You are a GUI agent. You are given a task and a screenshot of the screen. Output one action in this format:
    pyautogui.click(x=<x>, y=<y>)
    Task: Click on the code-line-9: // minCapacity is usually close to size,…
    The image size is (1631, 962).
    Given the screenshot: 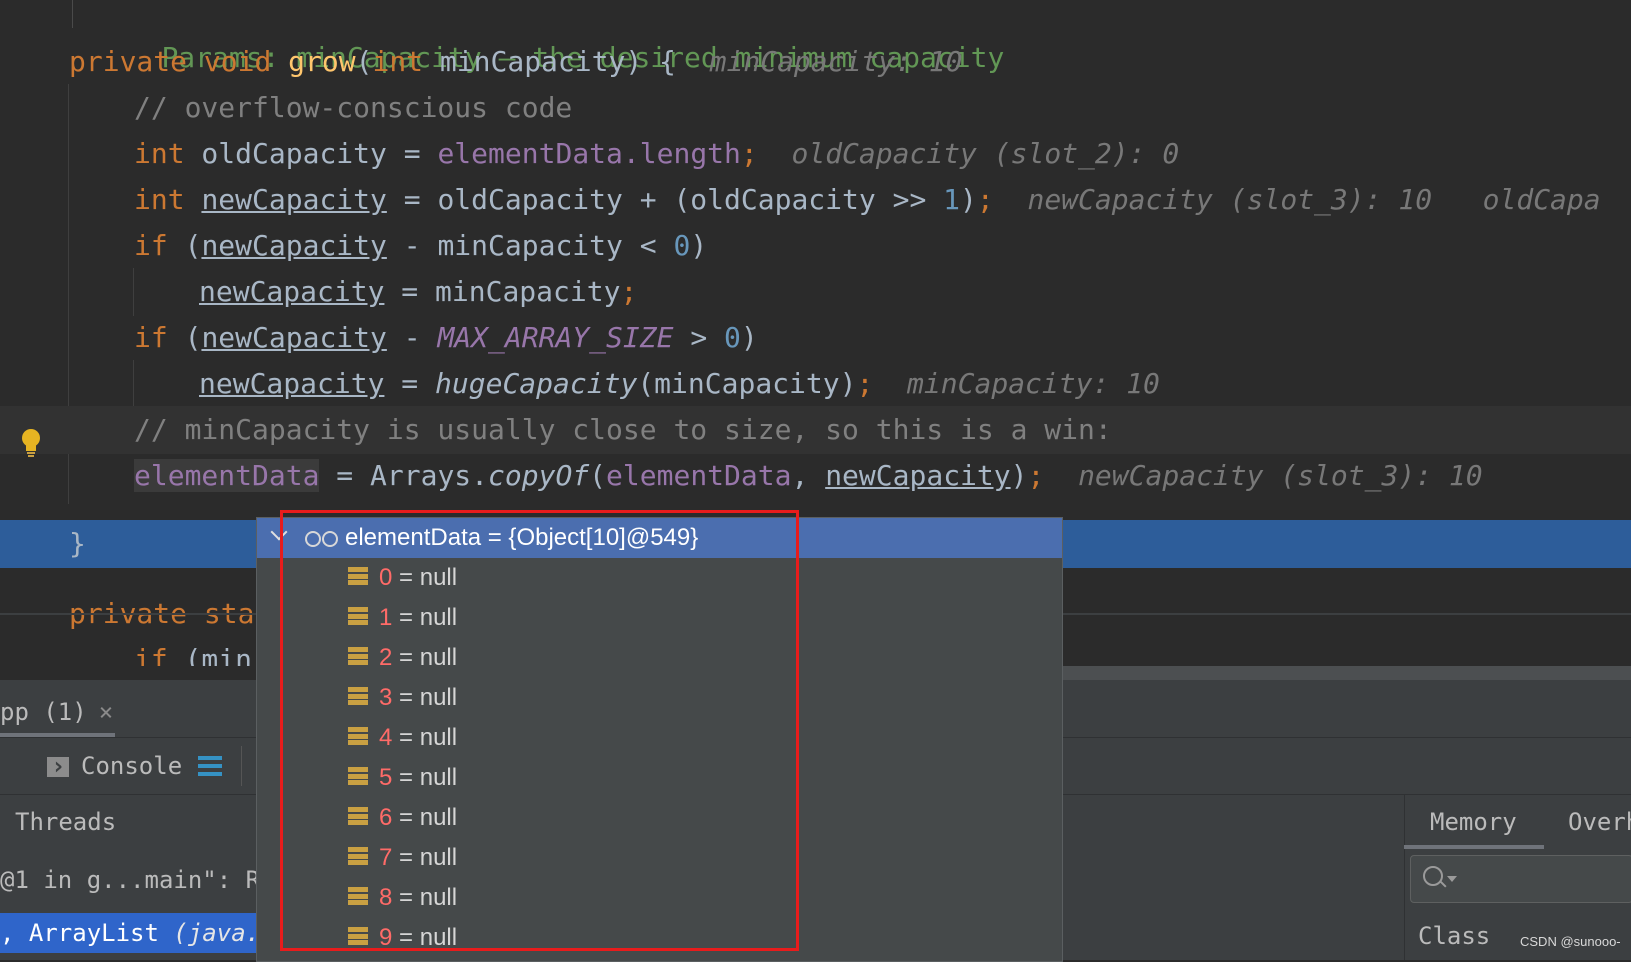 What is the action you would take?
    pyautogui.click(x=815, y=430)
    